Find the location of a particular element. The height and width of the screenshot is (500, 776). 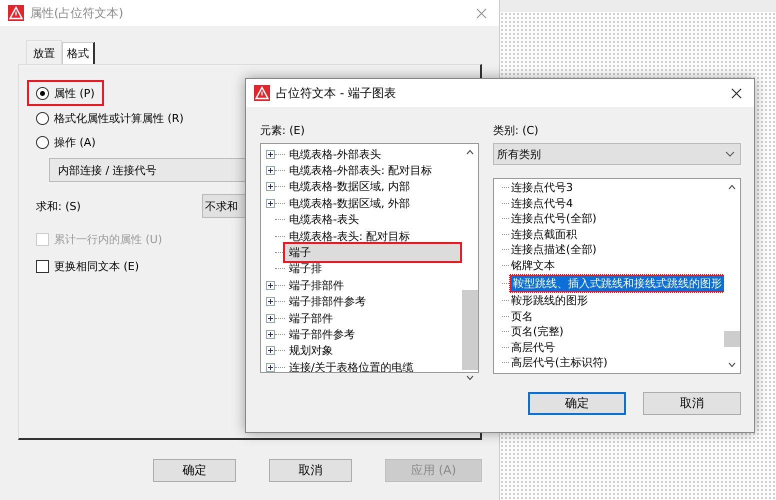

window-title: 属性(占位符文本) is located at coordinates (77, 13).